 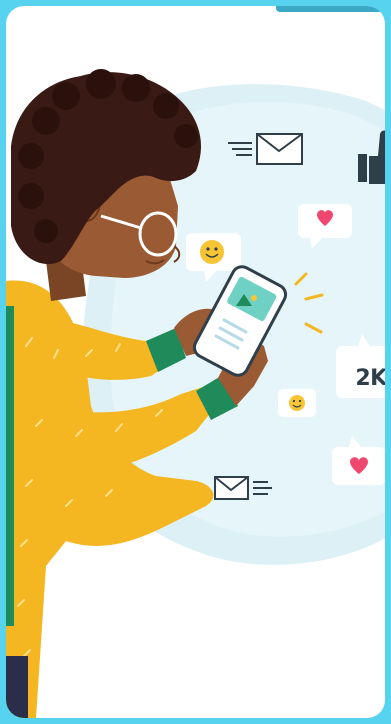 I want to click on notification-count: 2K, so click(x=370, y=378).